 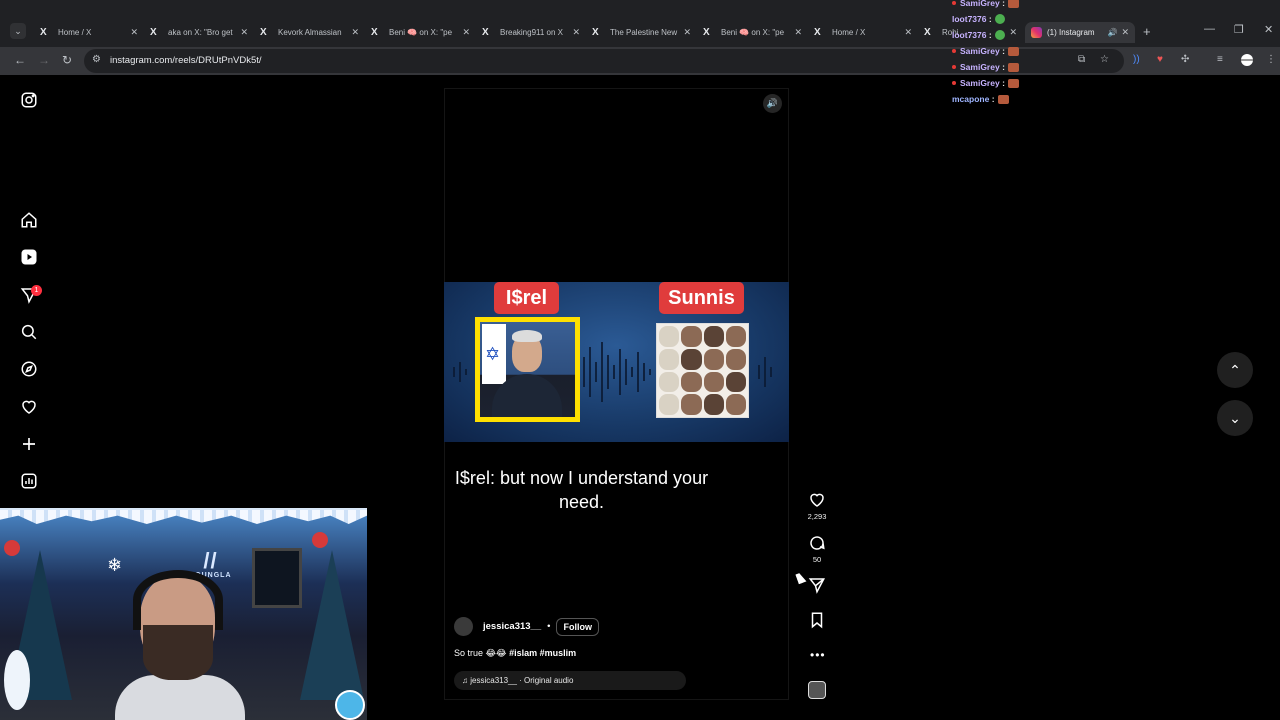 What do you see at coordinates (29, 332) in the screenshot?
I see `search-icon` at bounding box center [29, 332].